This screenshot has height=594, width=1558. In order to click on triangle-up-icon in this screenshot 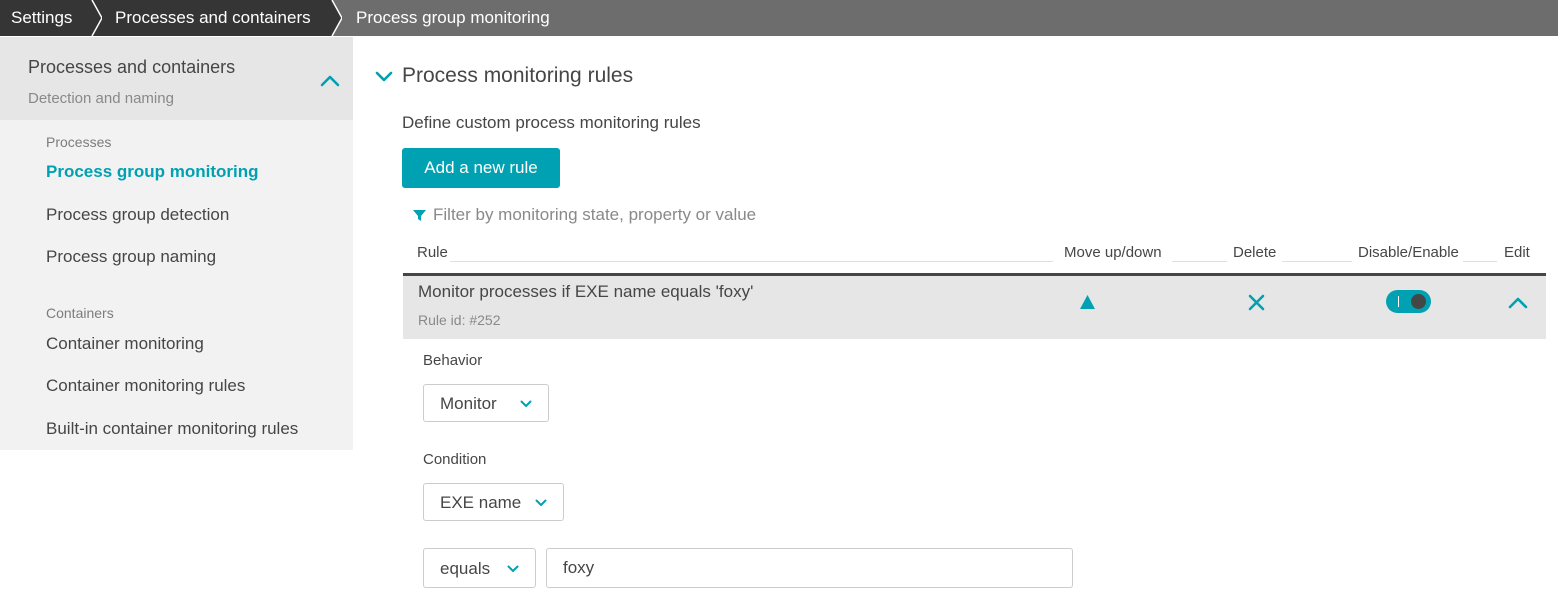, I will do `click(1087, 302)`.